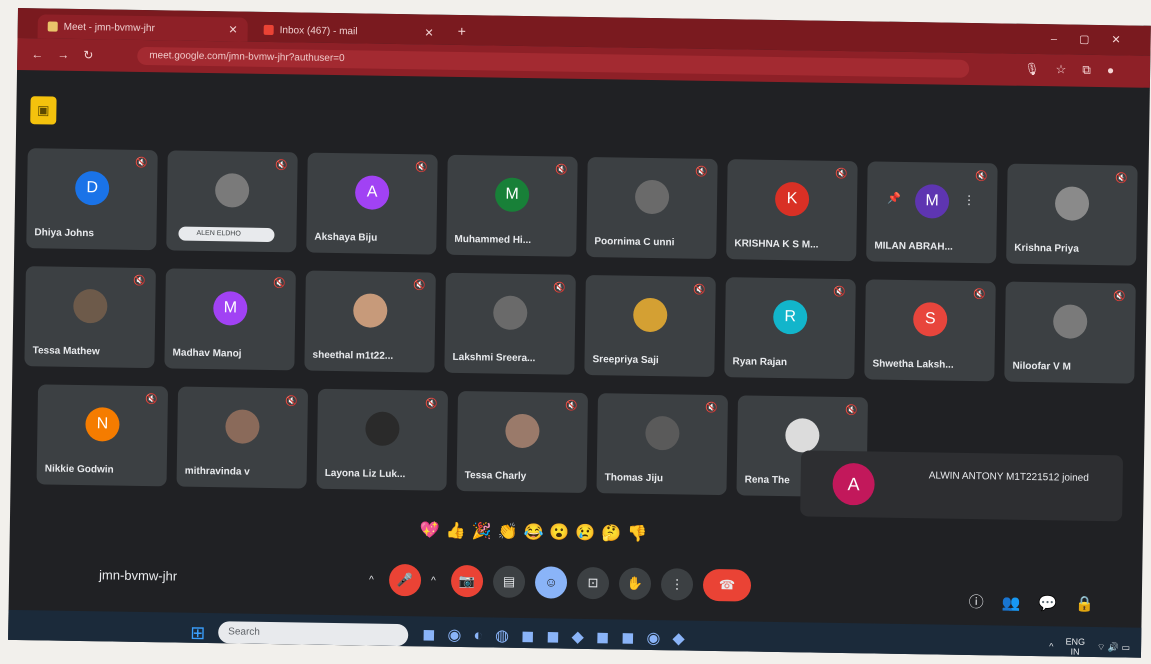 This screenshot has width=1151, height=664. Describe the element at coordinates (1072, 214) in the screenshot. I see `participant-tile: 🔇 Krishna Priya` at that location.